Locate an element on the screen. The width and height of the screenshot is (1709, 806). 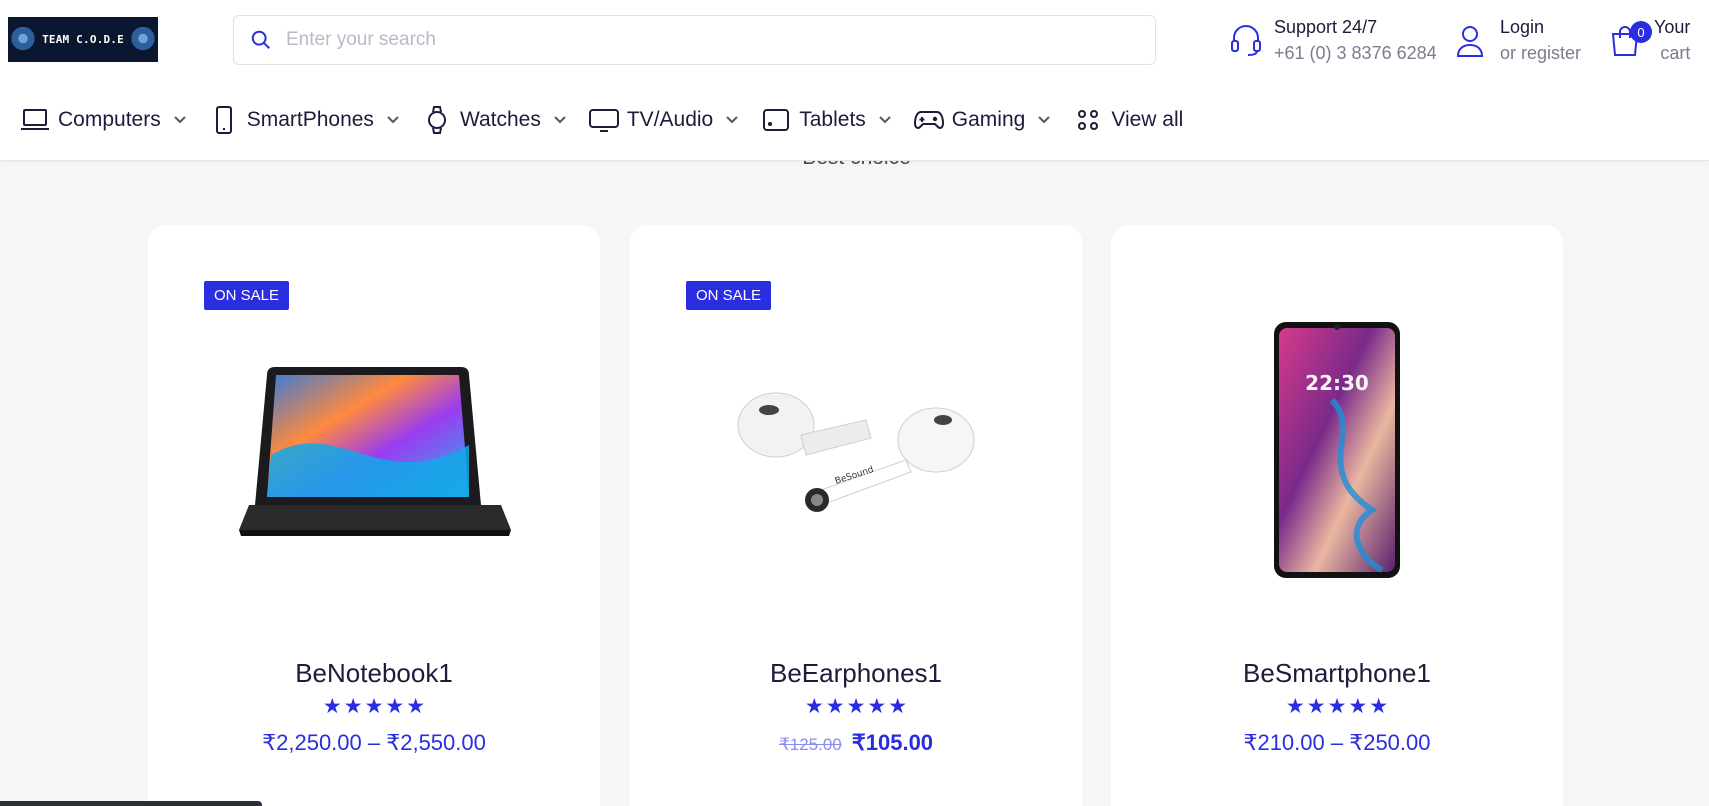
laptop-tablet-image is located at coordinates (375, 451).